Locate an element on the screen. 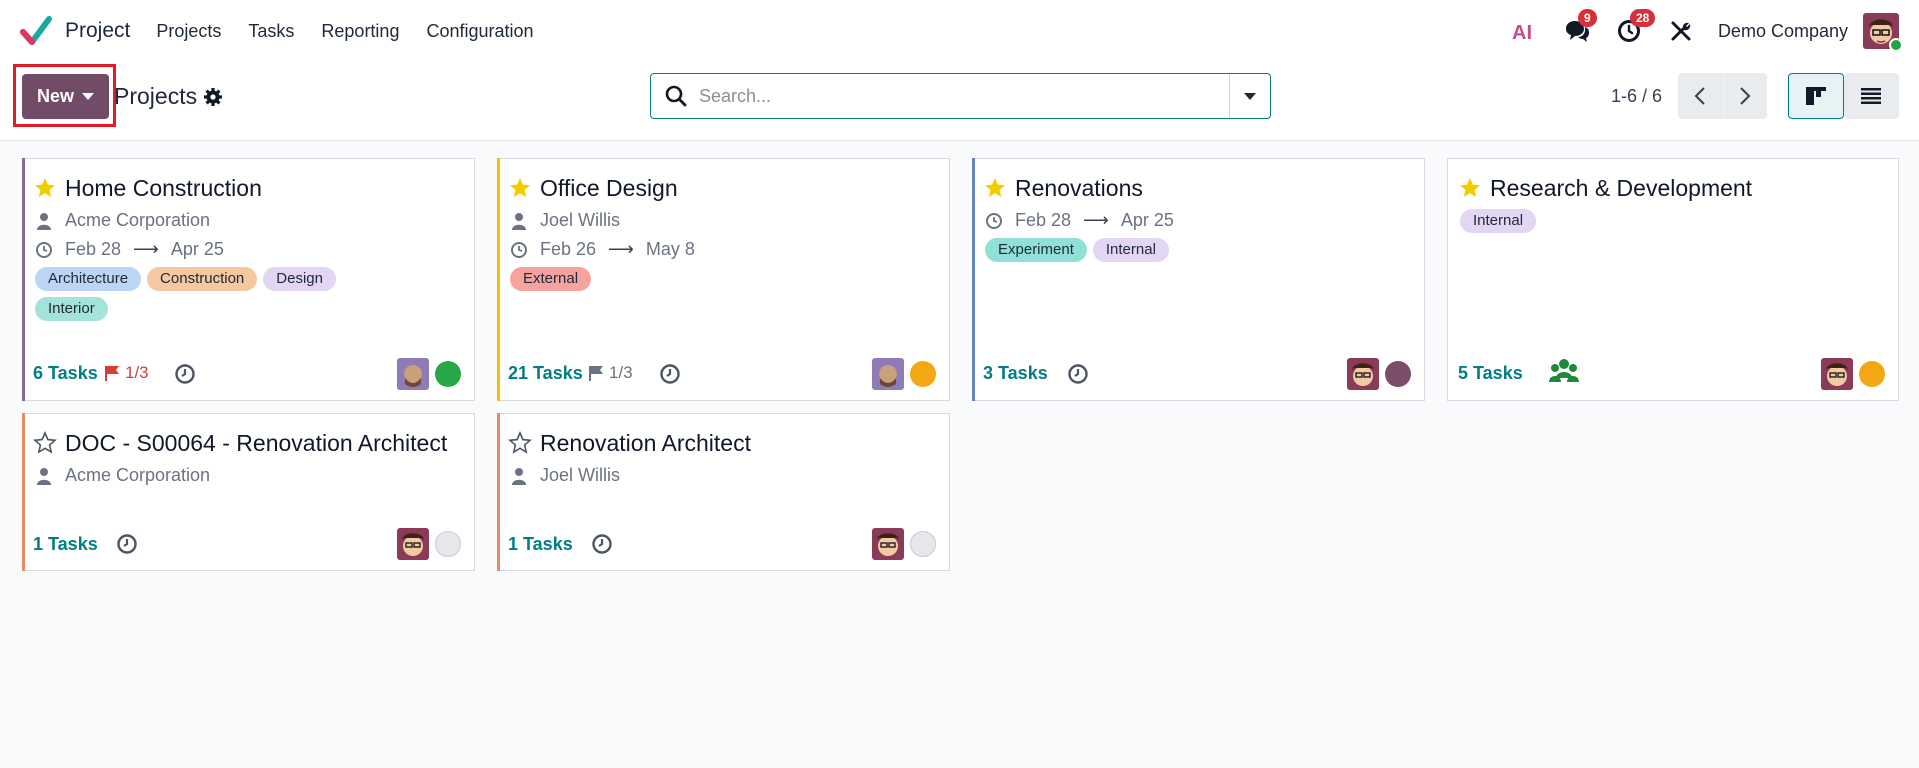  project-title: Research & Development is located at coordinates (1621, 188).